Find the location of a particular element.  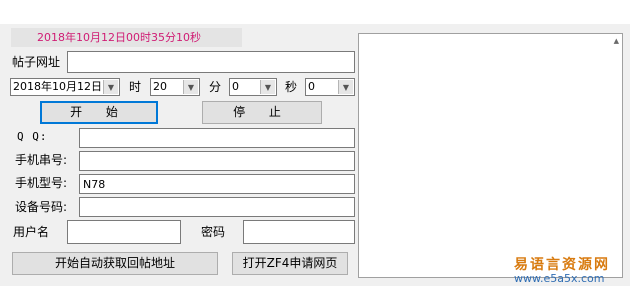

minute-select: 0 ▼ is located at coordinates (253, 87).